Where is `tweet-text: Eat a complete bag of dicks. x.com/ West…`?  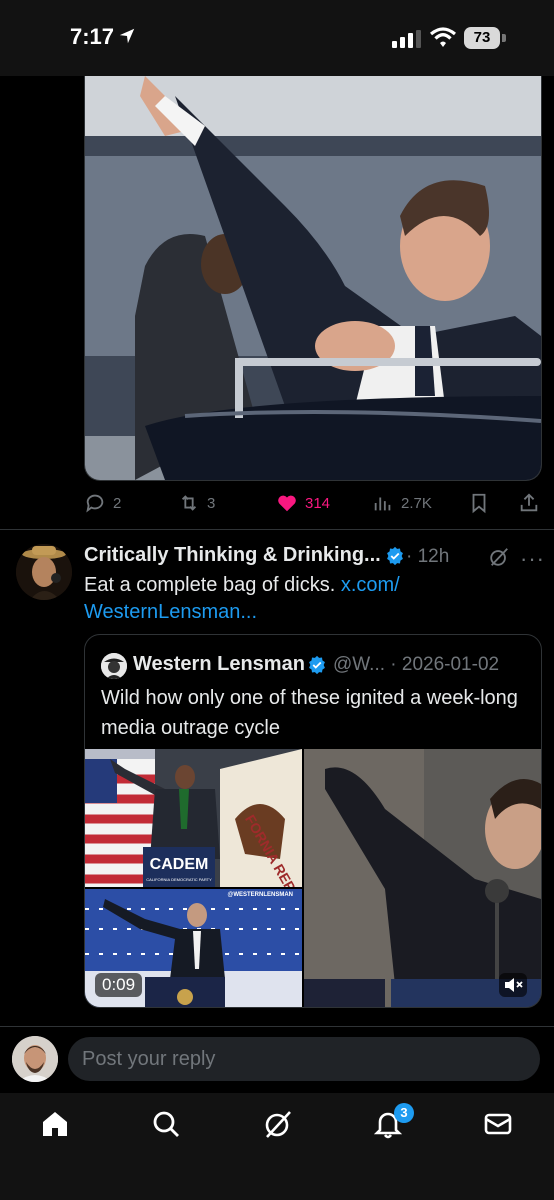 tweet-text: Eat a complete bag of dicks. x.com/ West… is located at coordinates (242, 598).